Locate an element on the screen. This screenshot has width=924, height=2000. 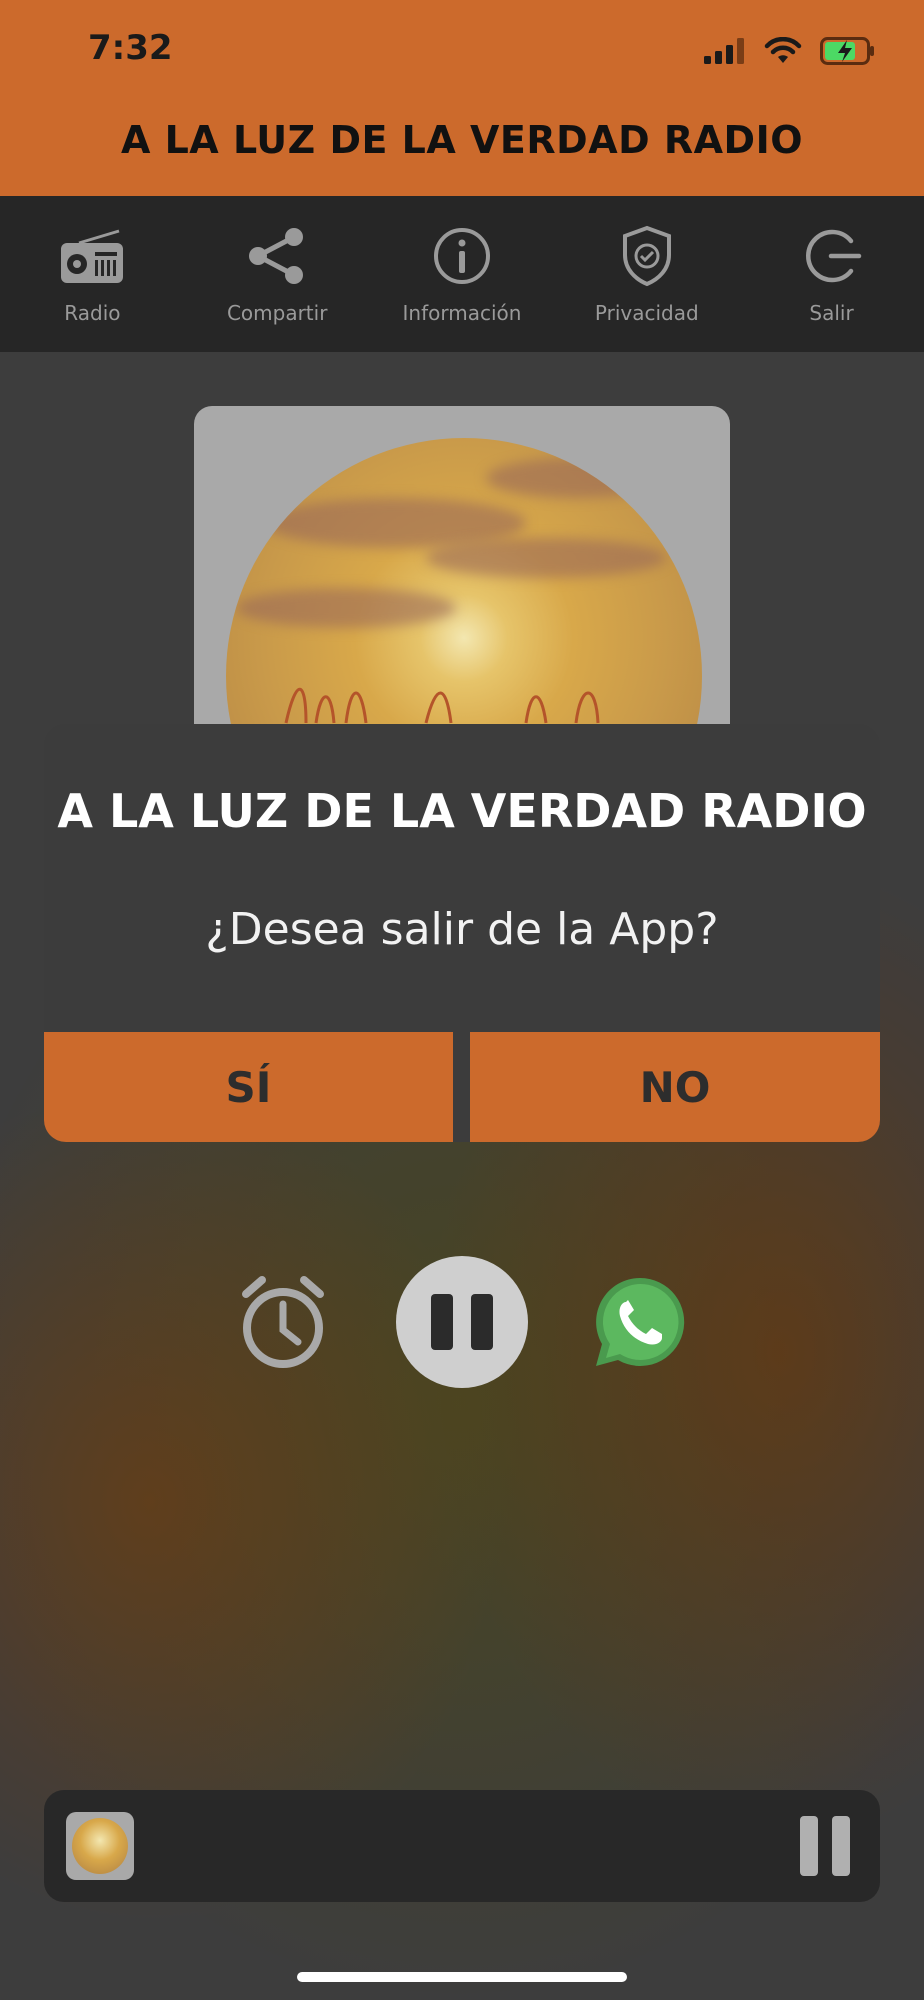
nav-label-salir: Salir is located at coordinates (831, 313).